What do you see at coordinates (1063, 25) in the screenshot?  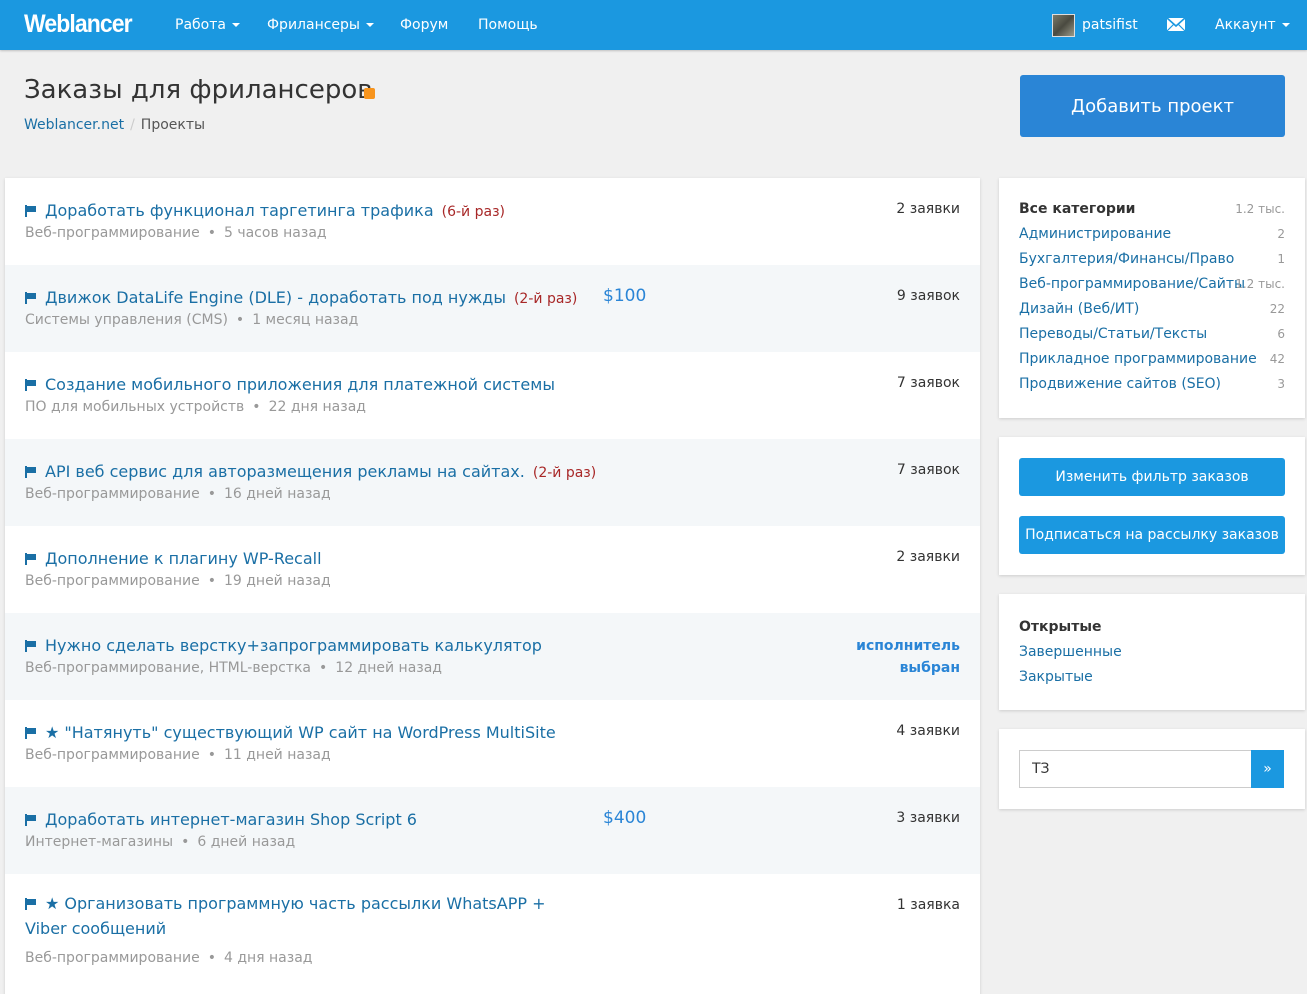 I see `avatar` at bounding box center [1063, 25].